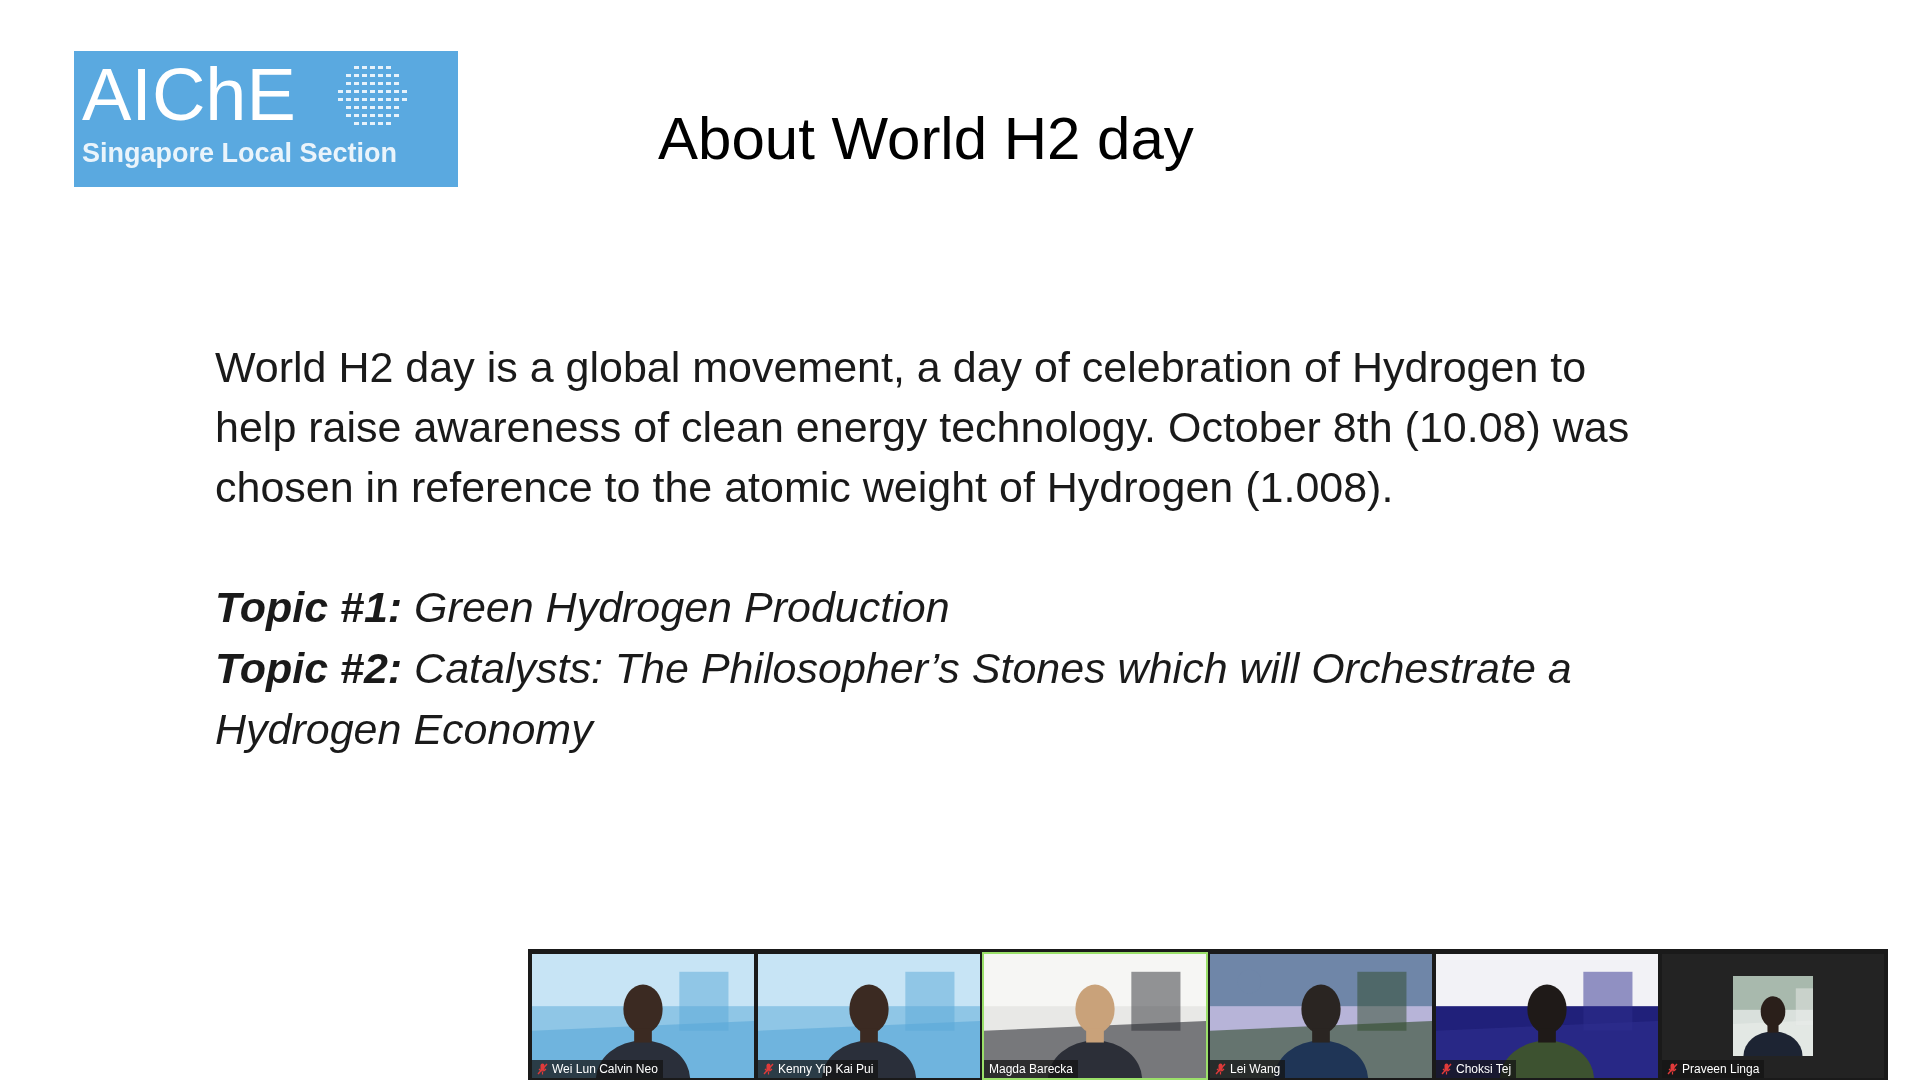 The image size is (1920, 1080). Describe the element at coordinates (1721, 1069) in the screenshot. I see `participant-name: Praveen Linga` at that location.